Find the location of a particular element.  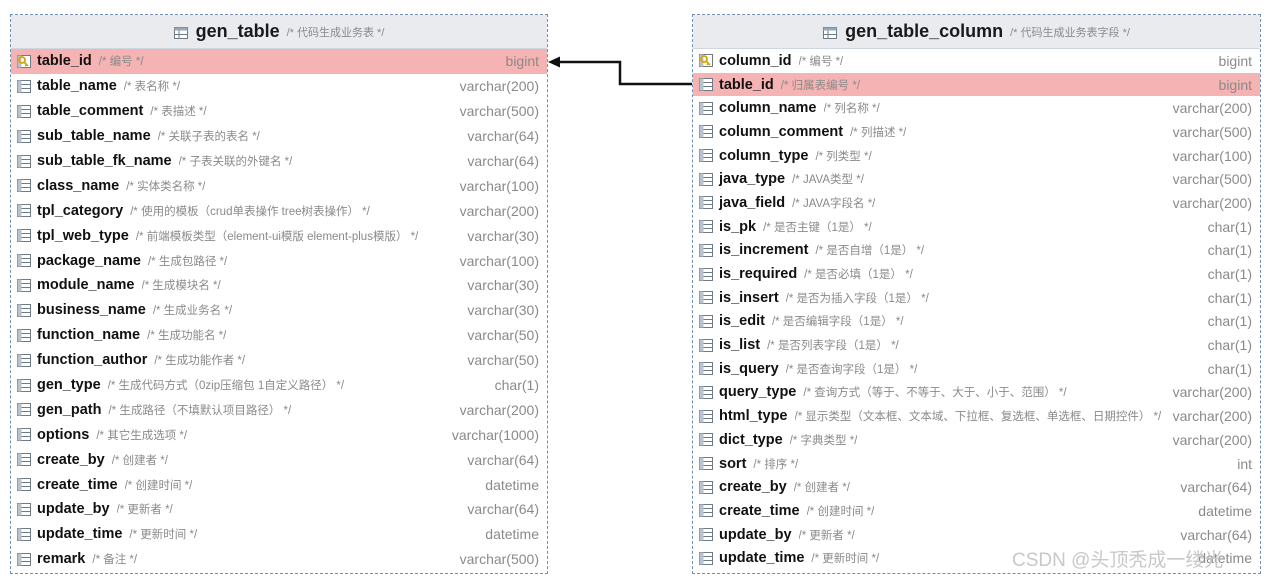

column-row: table_id /* 归属表编号 */ bigint is located at coordinates (976, 84).